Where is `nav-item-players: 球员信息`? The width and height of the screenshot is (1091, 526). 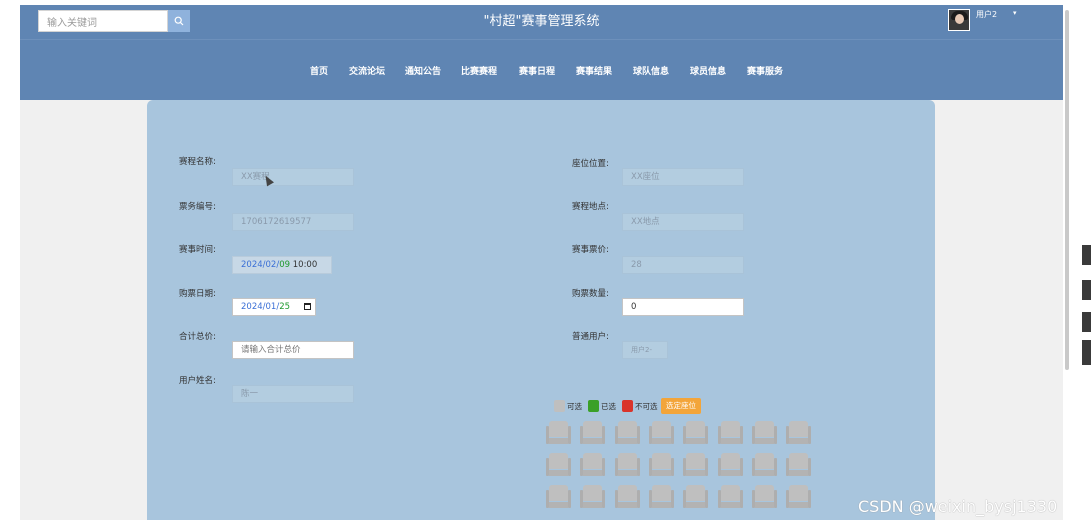 nav-item-players: 球员信息 is located at coordinates (708, 70).